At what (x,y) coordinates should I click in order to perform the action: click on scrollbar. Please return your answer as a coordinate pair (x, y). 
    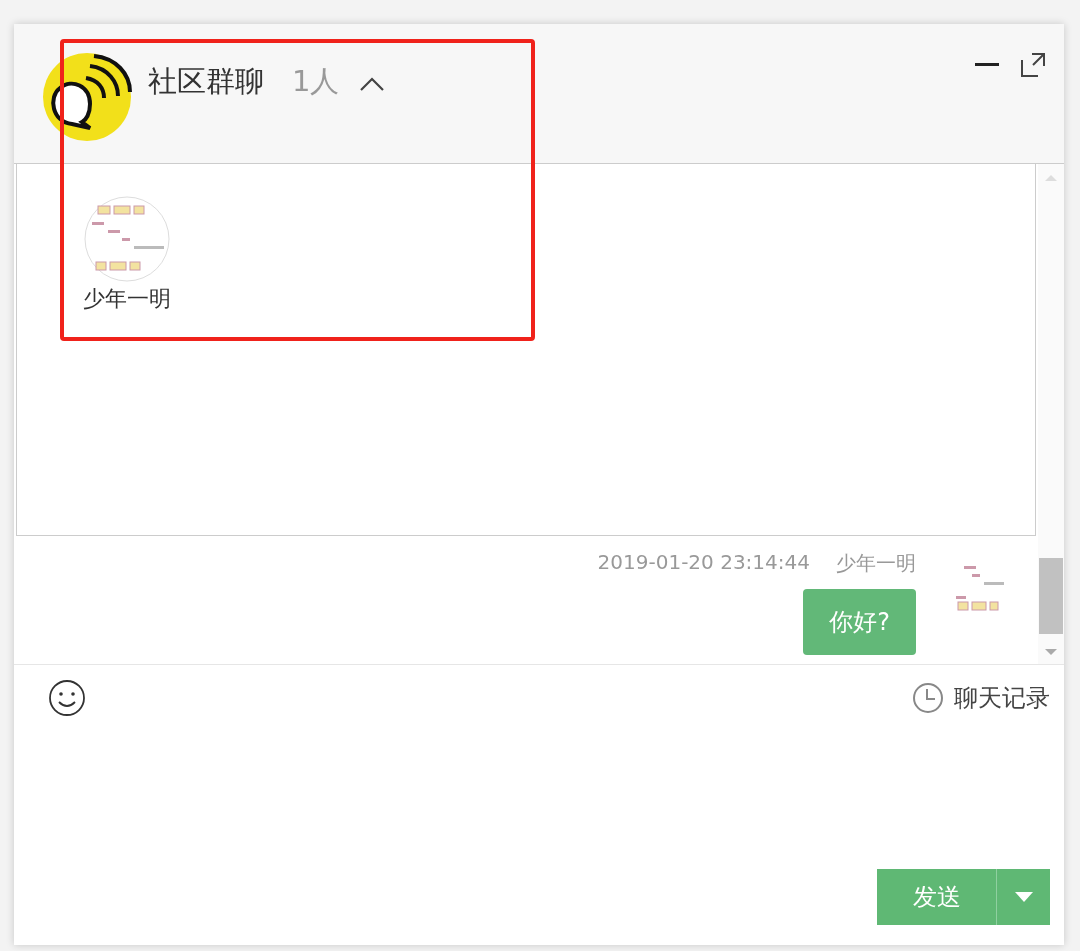
    Looking at the image, I should click on (1051, 414).